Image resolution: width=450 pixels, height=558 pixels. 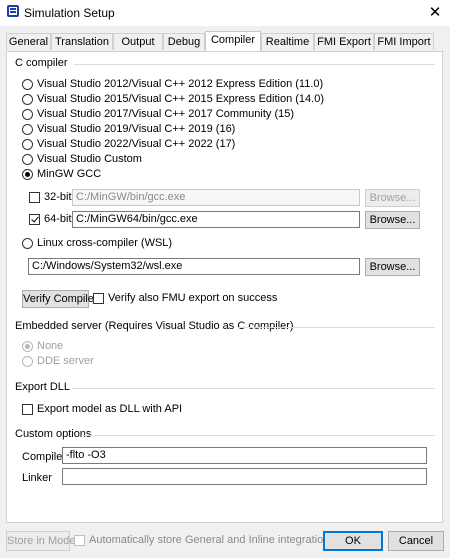 What do you see at coordinates (50, 346) in the screenshot?
I see `radio-server-none-label: None` at bounding box center [50, 346].